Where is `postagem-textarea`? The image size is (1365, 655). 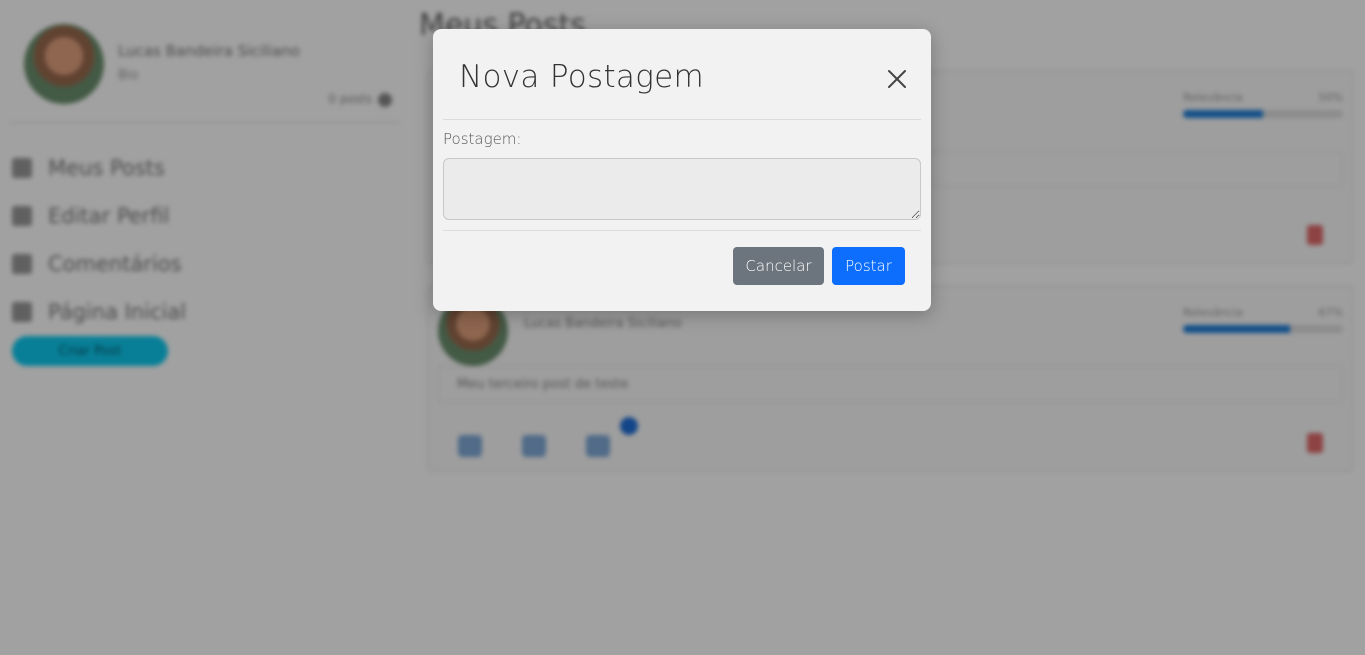
postagem-textarea is located at coordinates (682, 189).